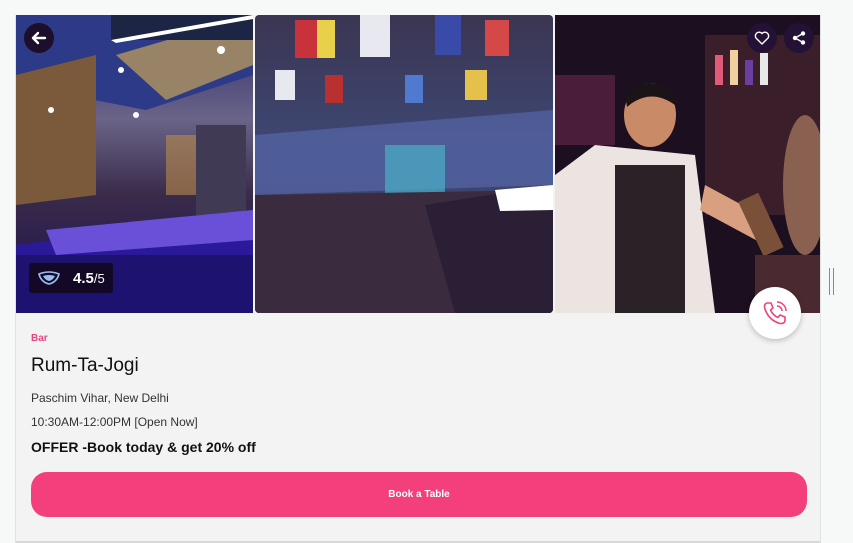 The height and width of the screenshot is (543, 853). What do you see at coordinates (832, 281) in the screenshot?
I see `scrollbar-handle` at bounding box center [832, 281].